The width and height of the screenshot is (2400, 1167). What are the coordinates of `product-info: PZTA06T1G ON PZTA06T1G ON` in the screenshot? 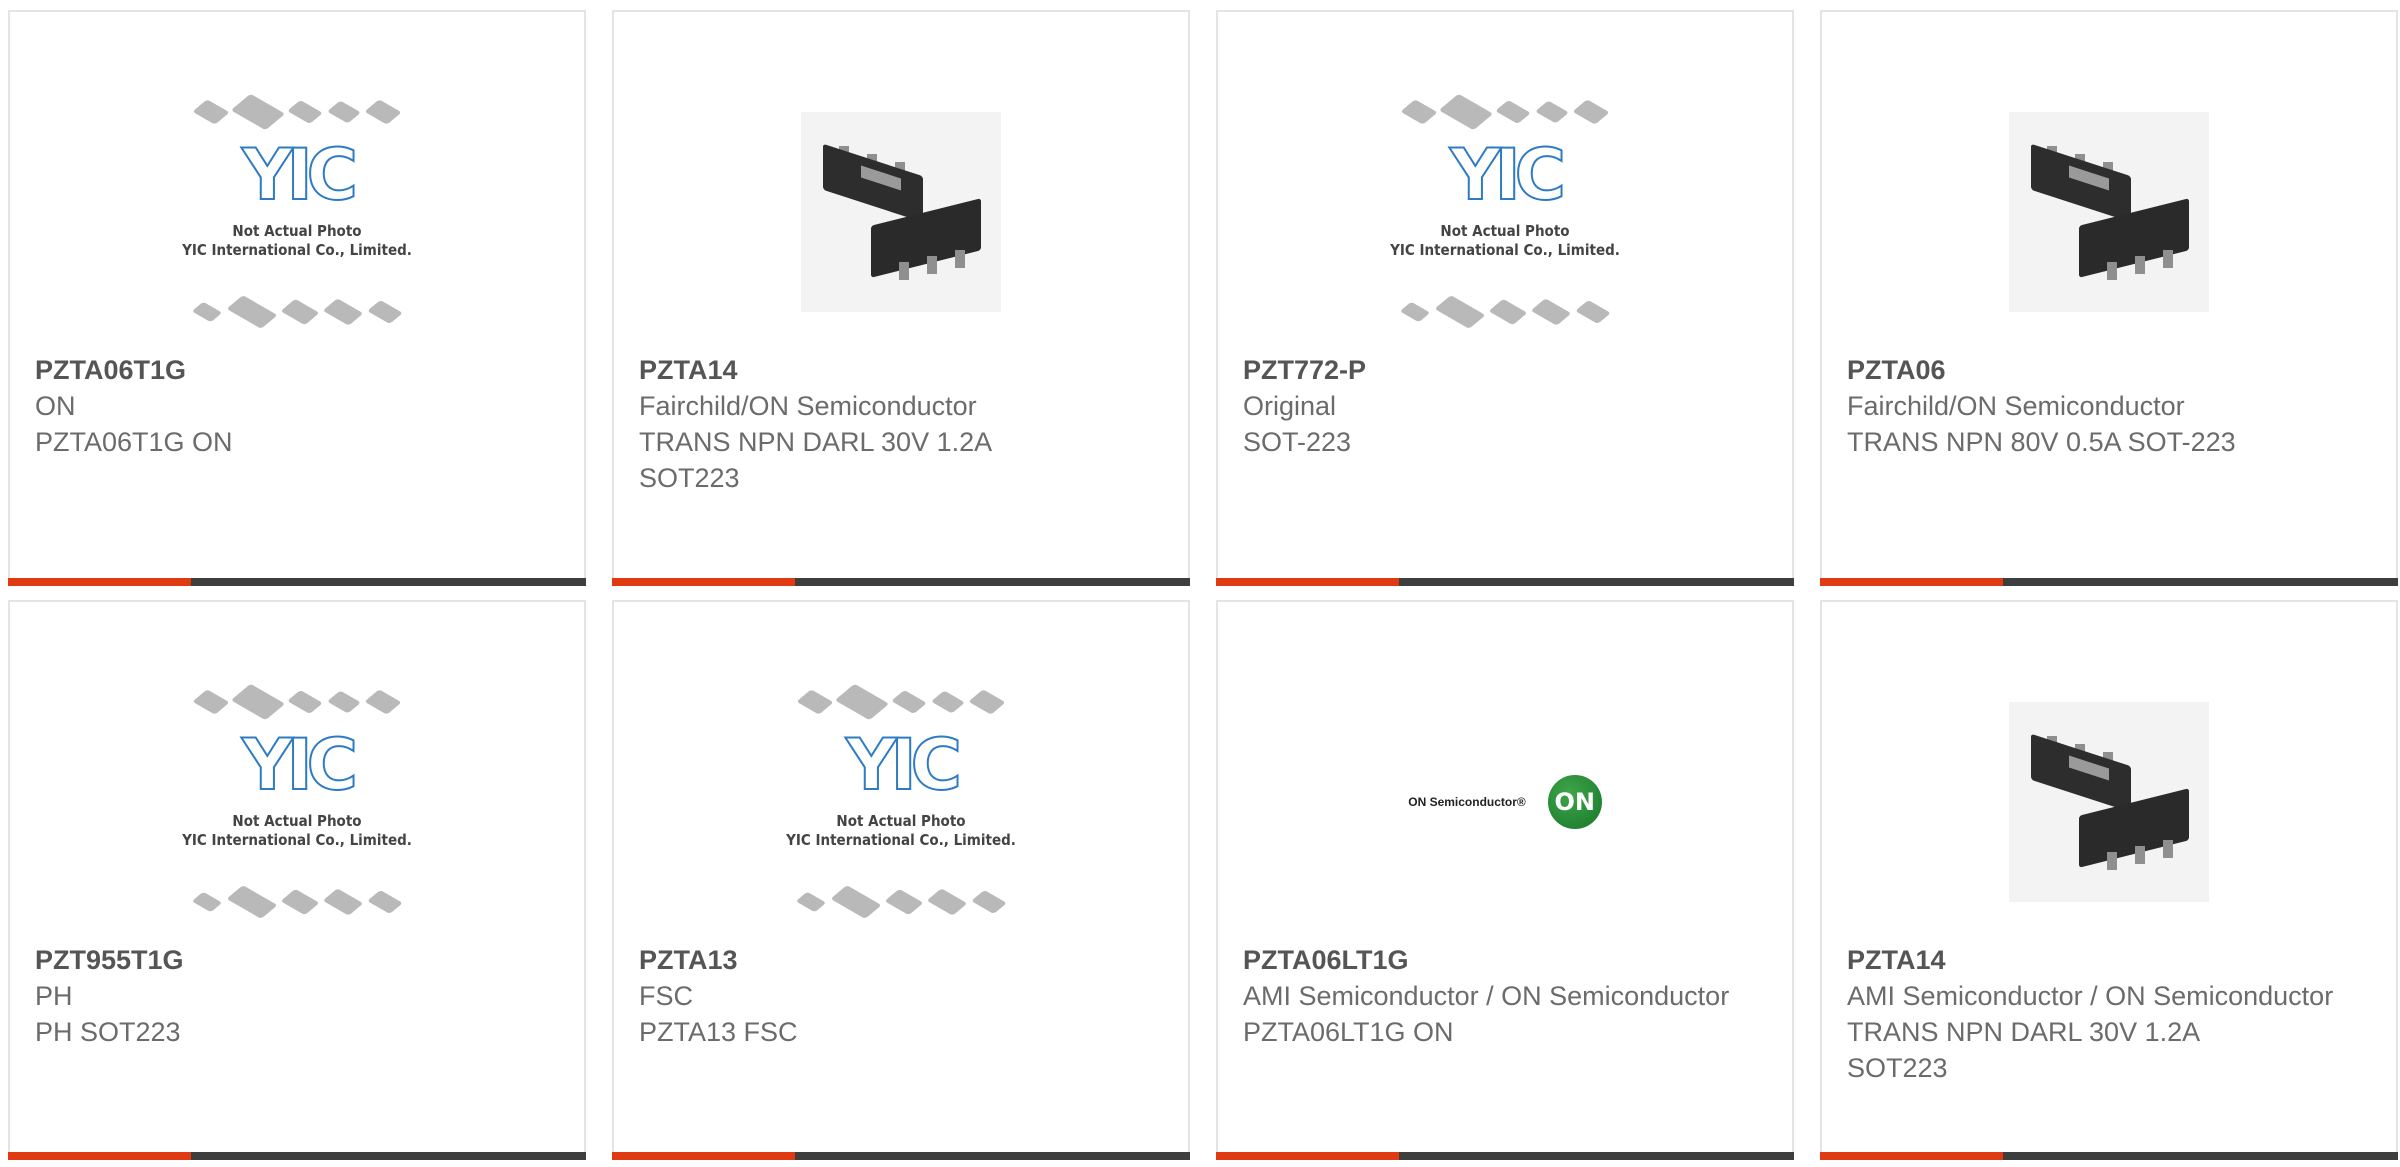 It's located at (289, 406).